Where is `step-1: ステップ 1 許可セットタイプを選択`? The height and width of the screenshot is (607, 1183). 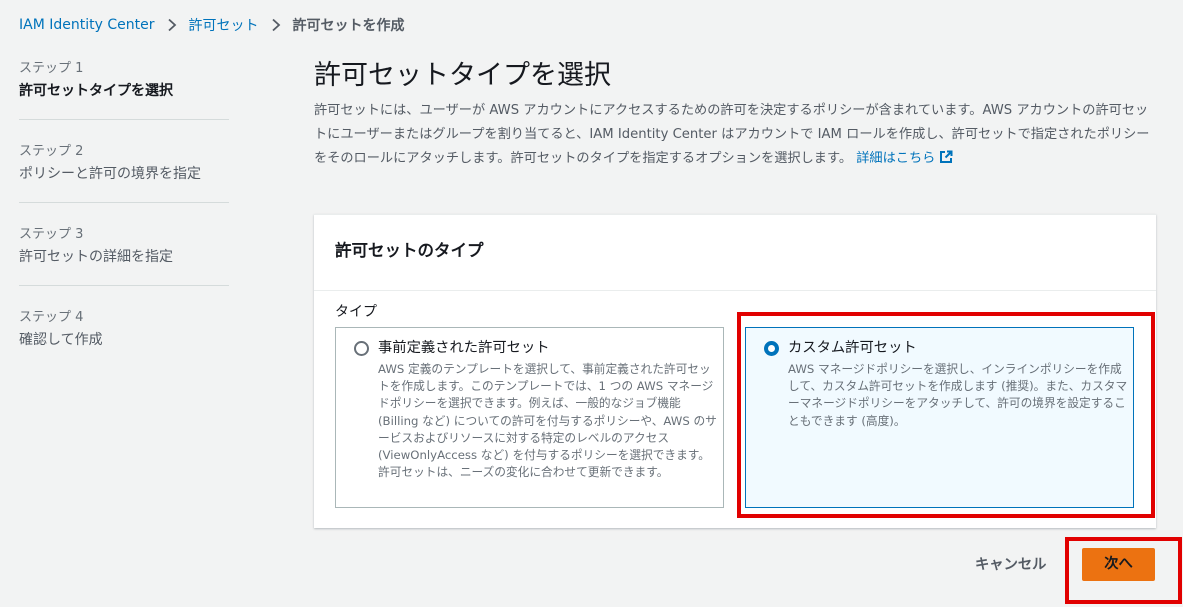
step-1: ステップ 1 許可セットタイプを選択 is located at coordinates (124, 88).